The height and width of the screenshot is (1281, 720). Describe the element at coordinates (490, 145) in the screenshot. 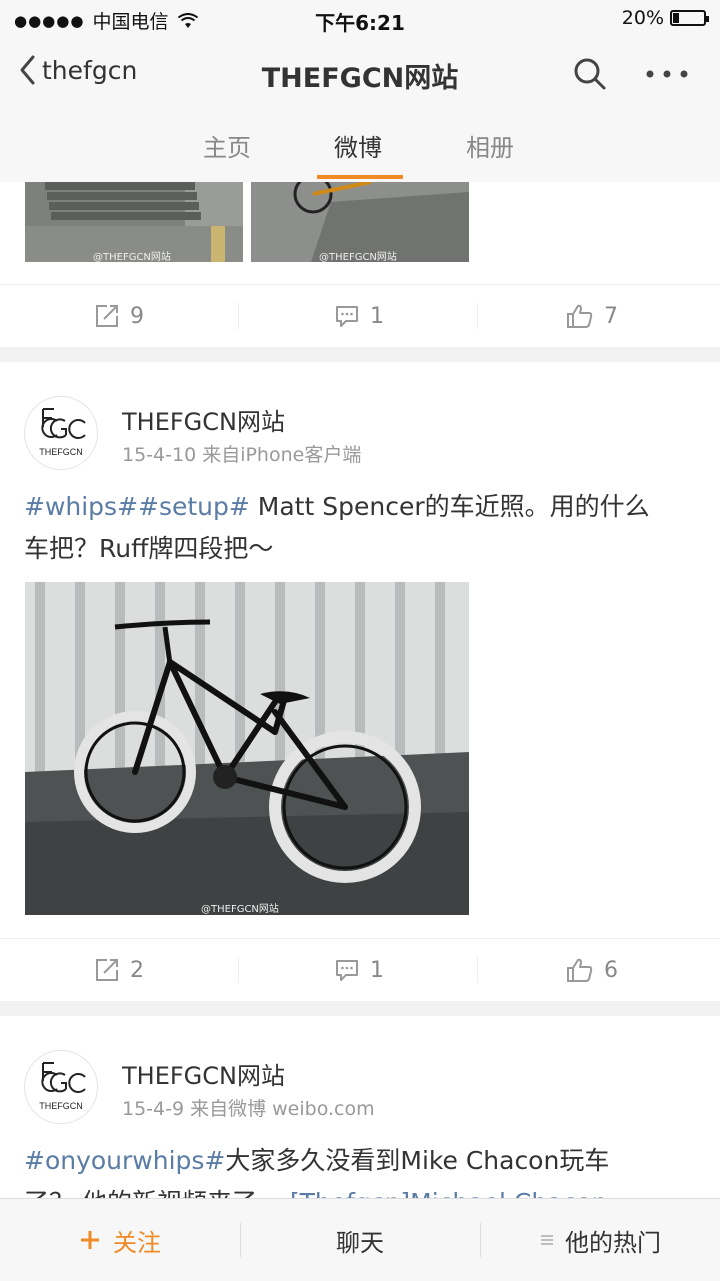

I see `tab-album: 相册` at that location.